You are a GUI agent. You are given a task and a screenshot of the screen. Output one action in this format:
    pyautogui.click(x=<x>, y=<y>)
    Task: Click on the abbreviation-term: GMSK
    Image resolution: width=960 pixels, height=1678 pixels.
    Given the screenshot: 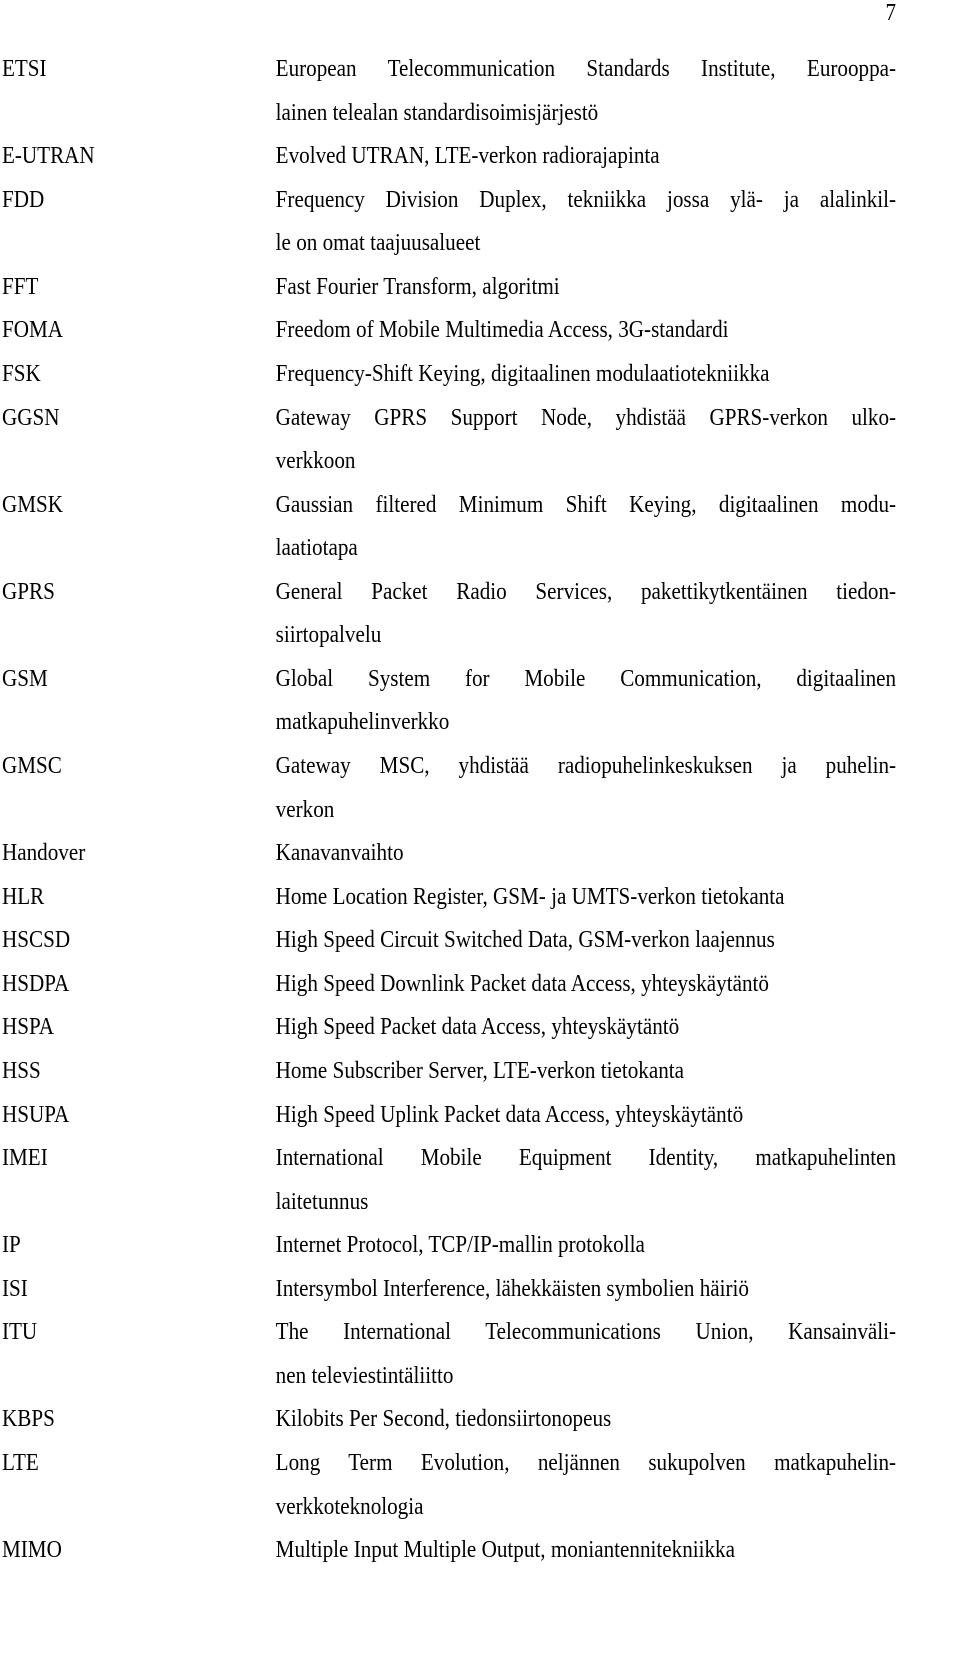 What is the action you would take?
    pyautogui.click(x=33, y=504)
    